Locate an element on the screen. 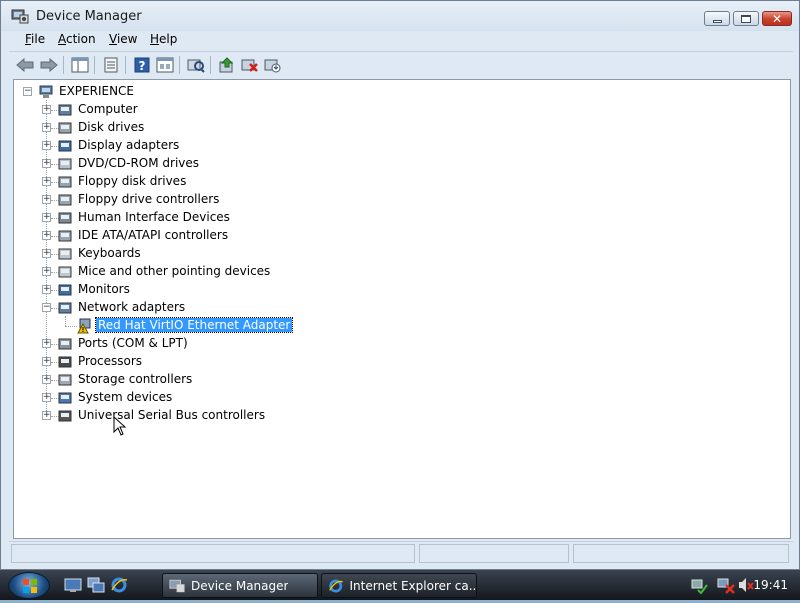 This screenshot has width=800, height=603. close-button: ✕ is located at coordinates (777, 18).